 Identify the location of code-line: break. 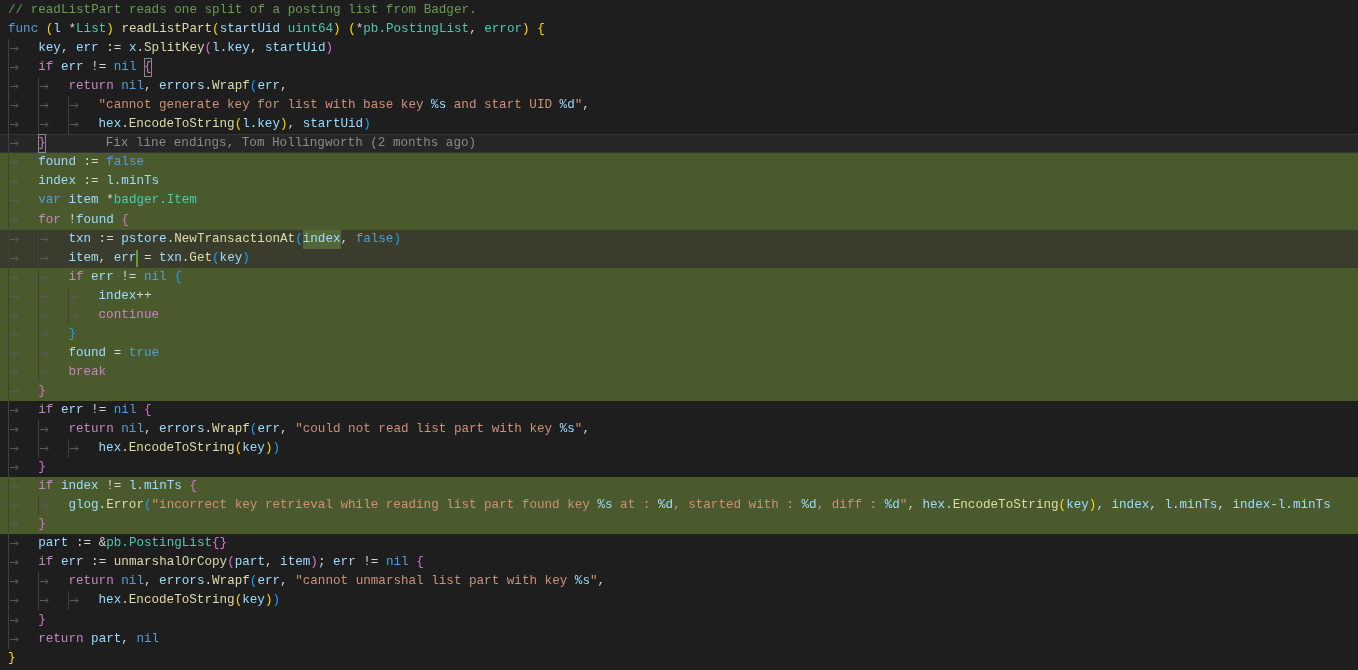
(87, 372).